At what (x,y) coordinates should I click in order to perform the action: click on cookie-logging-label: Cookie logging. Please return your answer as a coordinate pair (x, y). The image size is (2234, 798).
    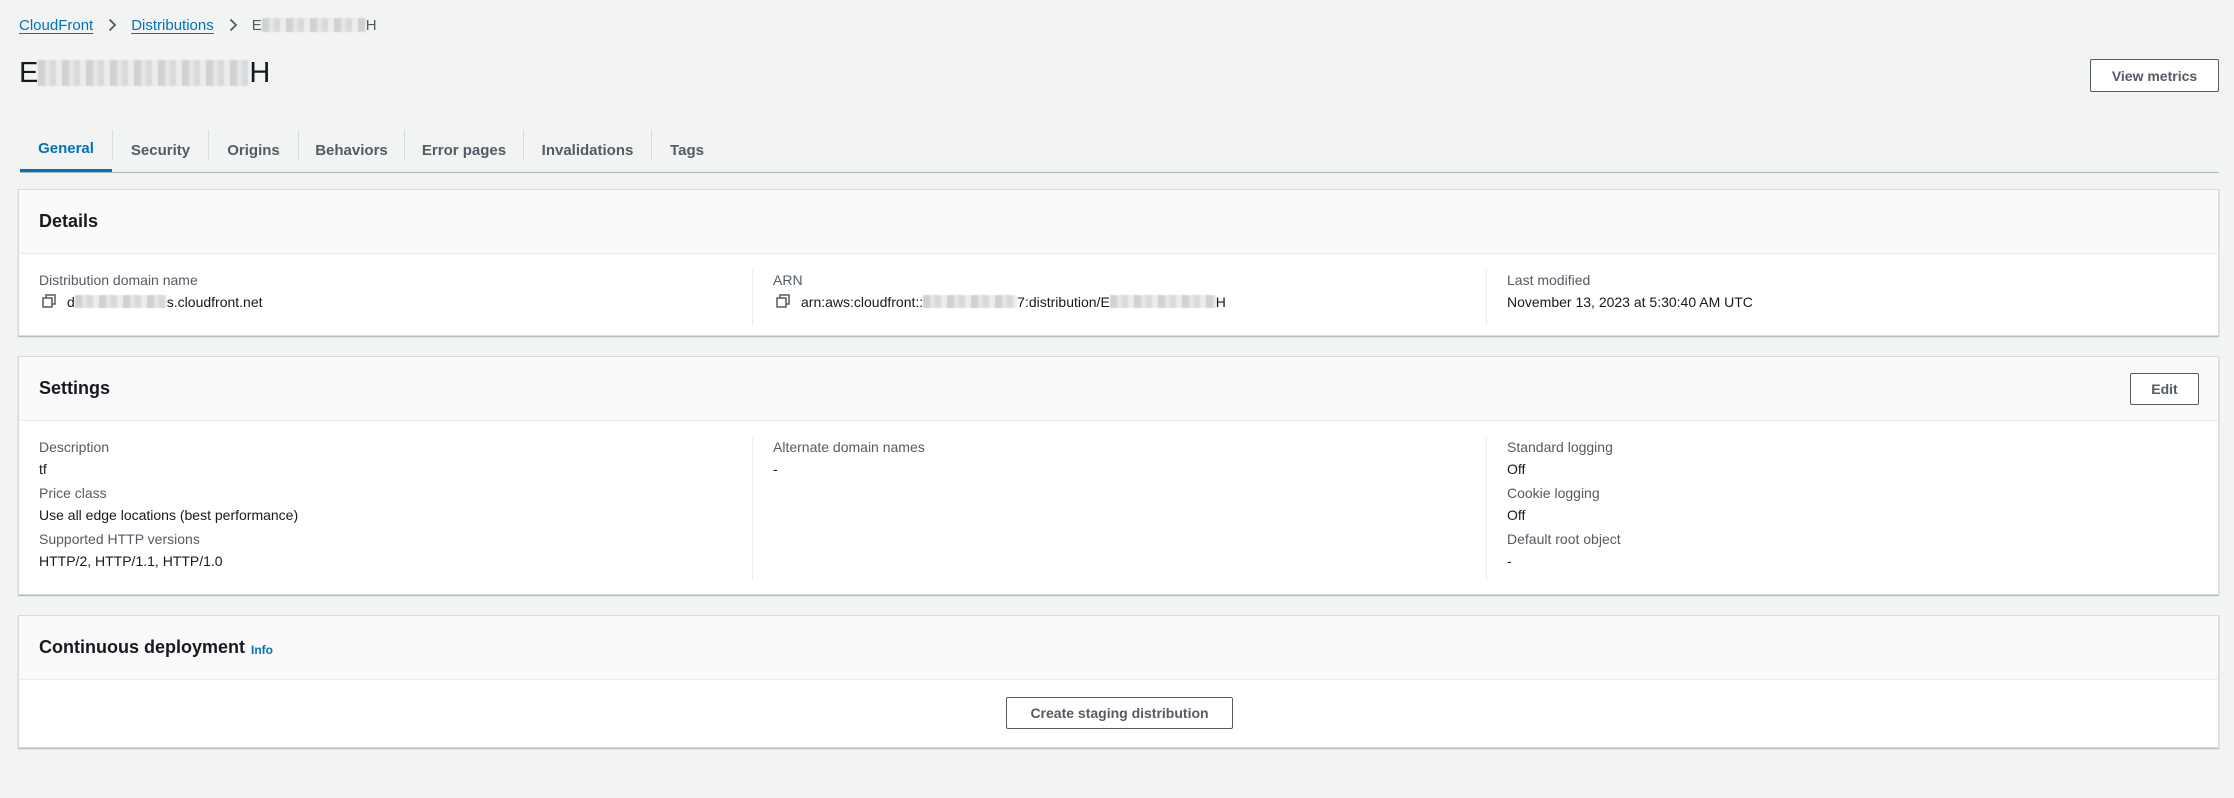
    Looking at the image, I should click on (1553, 493).